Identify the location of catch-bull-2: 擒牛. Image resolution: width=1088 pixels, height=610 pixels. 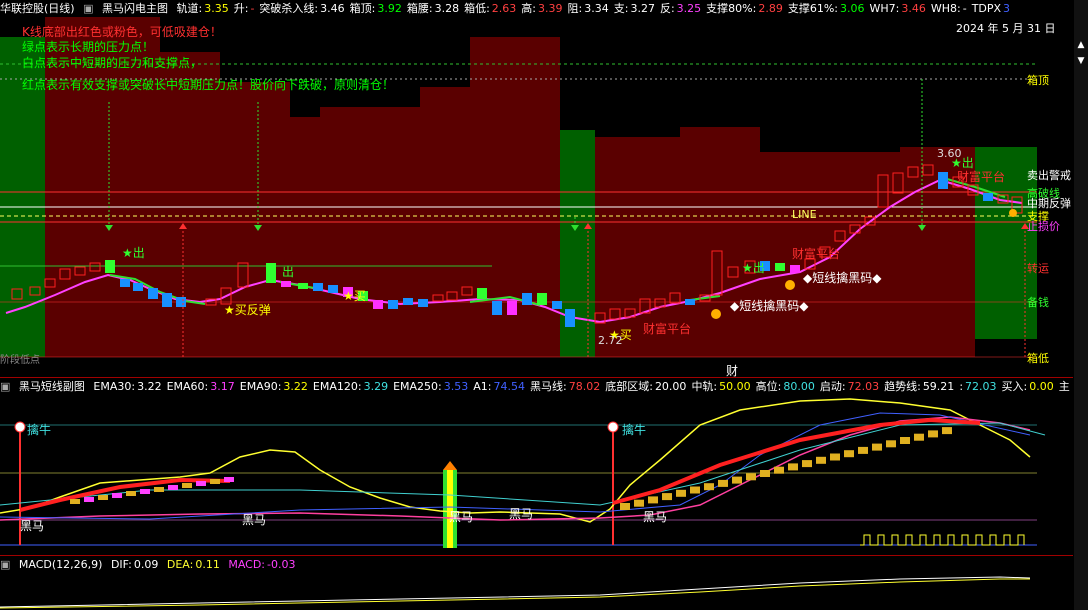
(634, 430).